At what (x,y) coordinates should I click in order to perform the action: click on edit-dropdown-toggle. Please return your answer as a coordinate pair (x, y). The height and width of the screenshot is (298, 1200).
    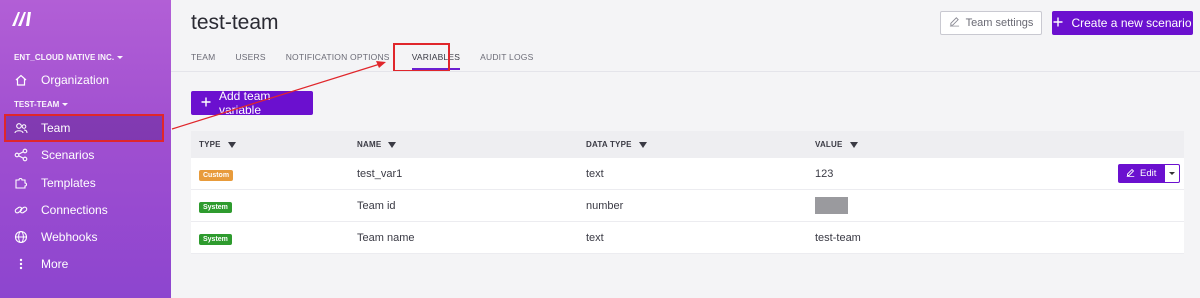
    Looking at the image, I should click on (1172, 173).